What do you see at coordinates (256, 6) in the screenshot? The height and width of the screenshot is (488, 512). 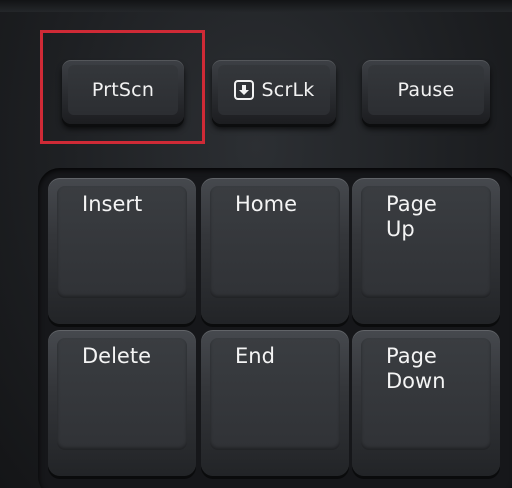 I see `keyboard-top-edge` at bounding box center [256, 6].